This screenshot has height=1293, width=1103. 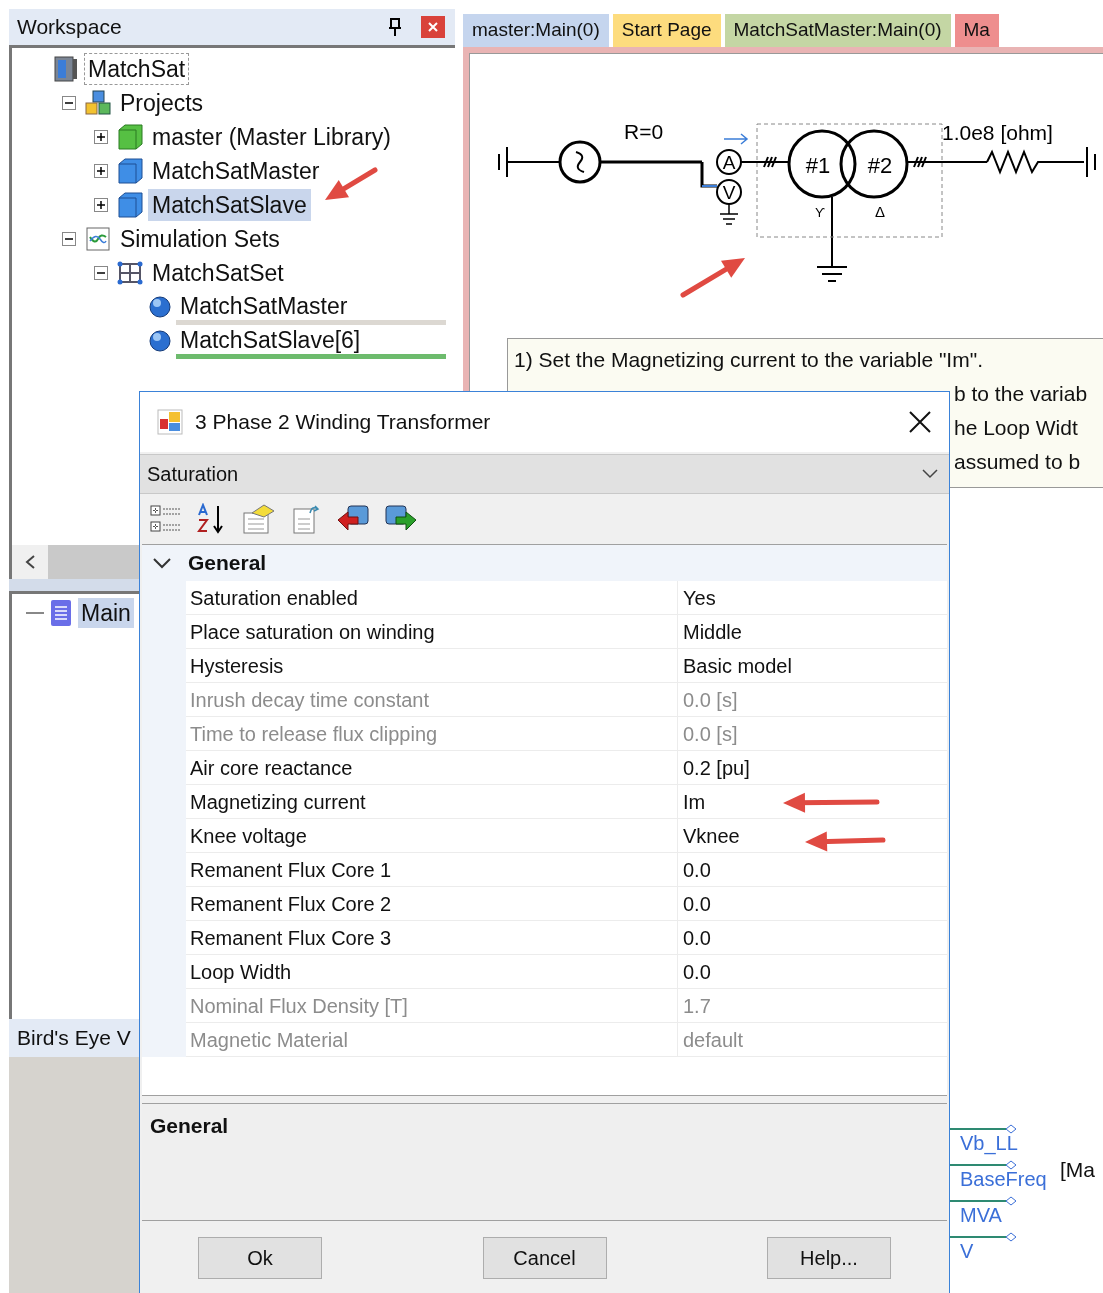 I want to click on property-name: Remanent Flux Core 3, so click(x=432, y=938).